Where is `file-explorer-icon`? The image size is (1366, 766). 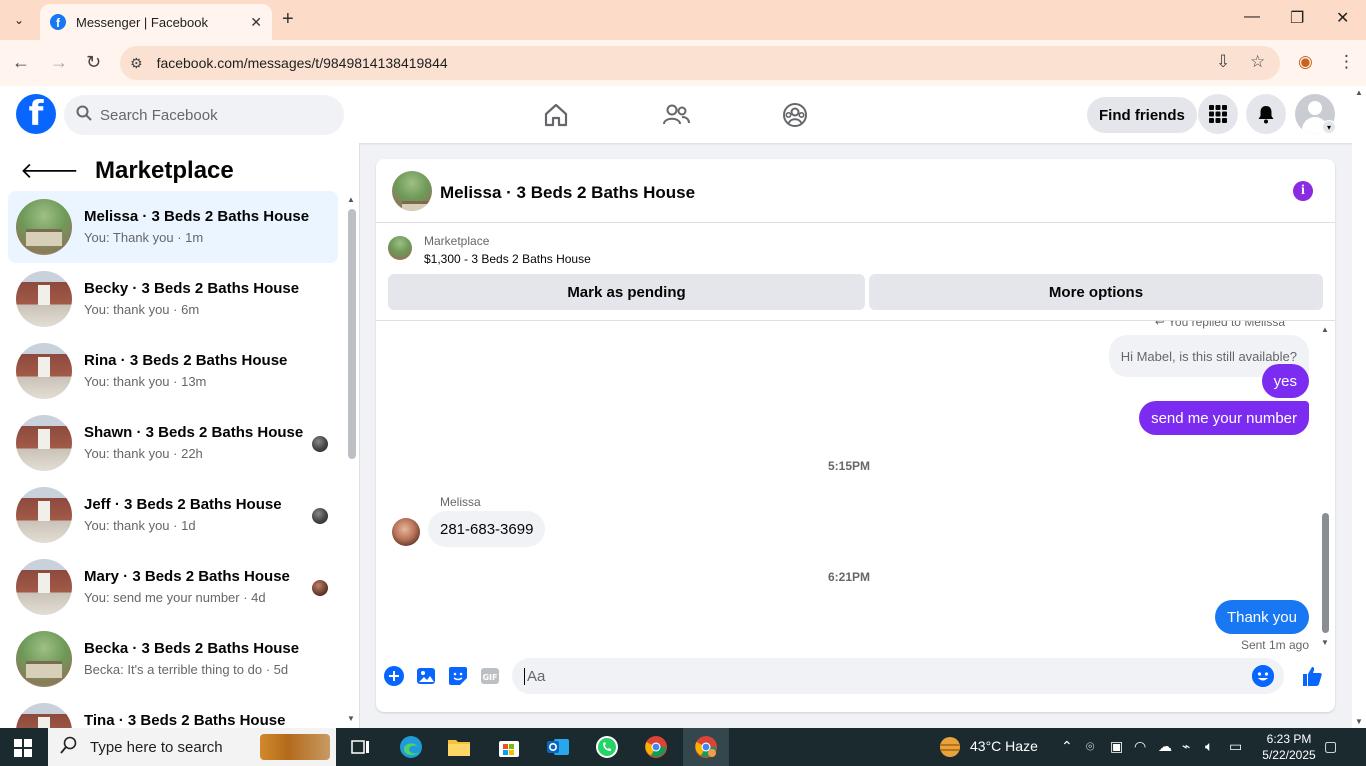 file-explorer-icon is located at coordinates (459, 747).